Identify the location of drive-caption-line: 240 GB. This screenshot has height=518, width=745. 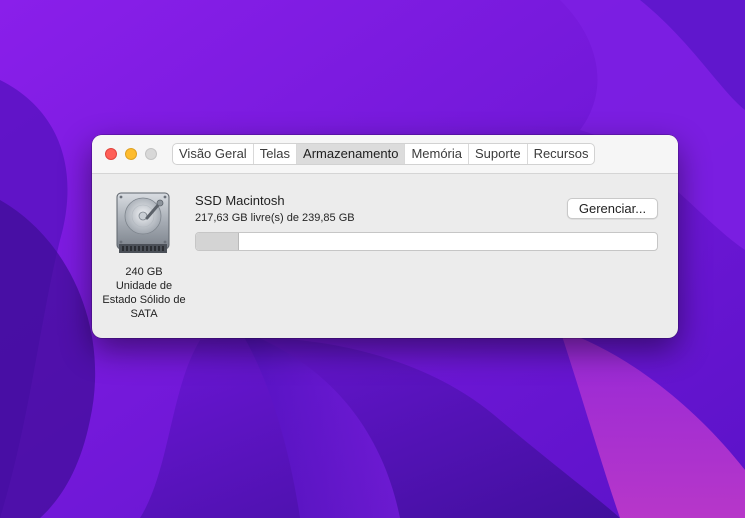
(144, 272).